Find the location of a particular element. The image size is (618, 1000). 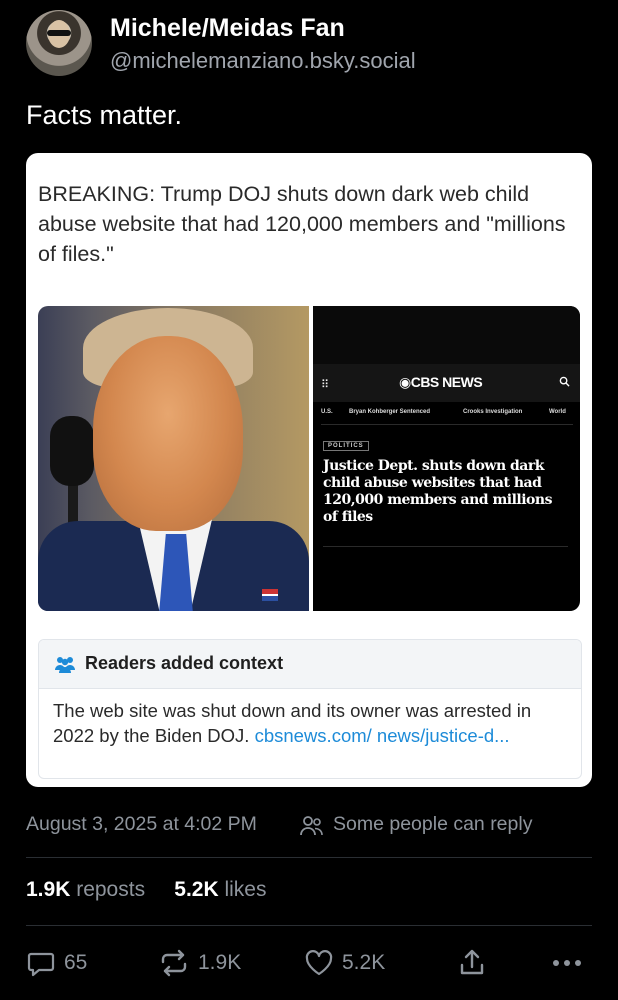

trump-photo is located at coordinates (173, 458).